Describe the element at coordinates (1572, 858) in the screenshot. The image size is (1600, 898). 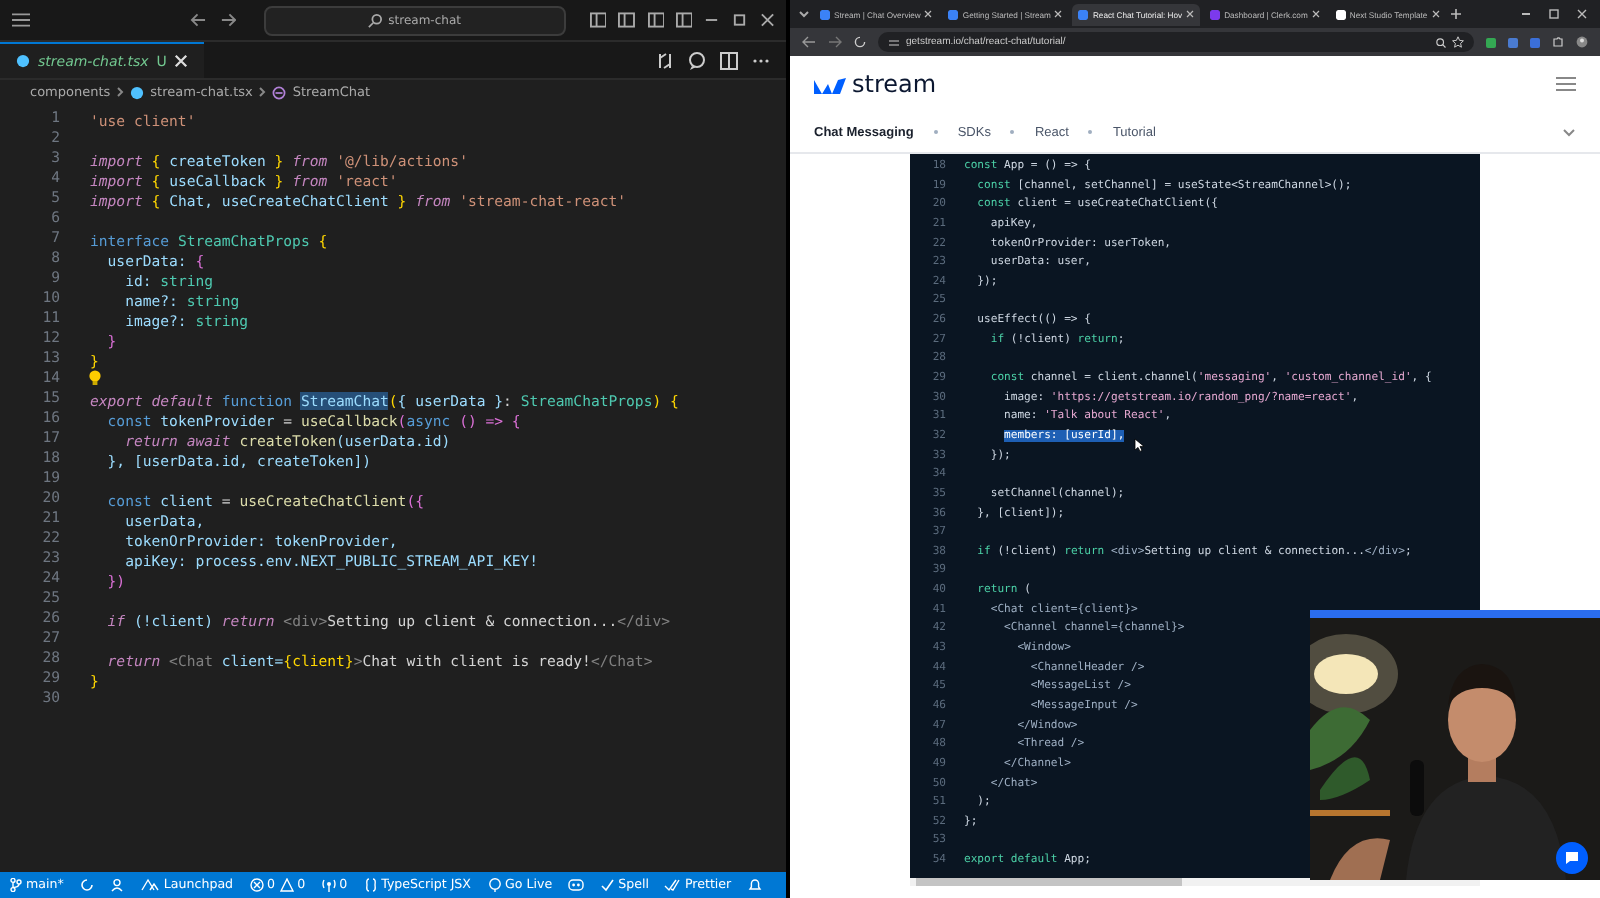
I see `chat-icon` at that location.